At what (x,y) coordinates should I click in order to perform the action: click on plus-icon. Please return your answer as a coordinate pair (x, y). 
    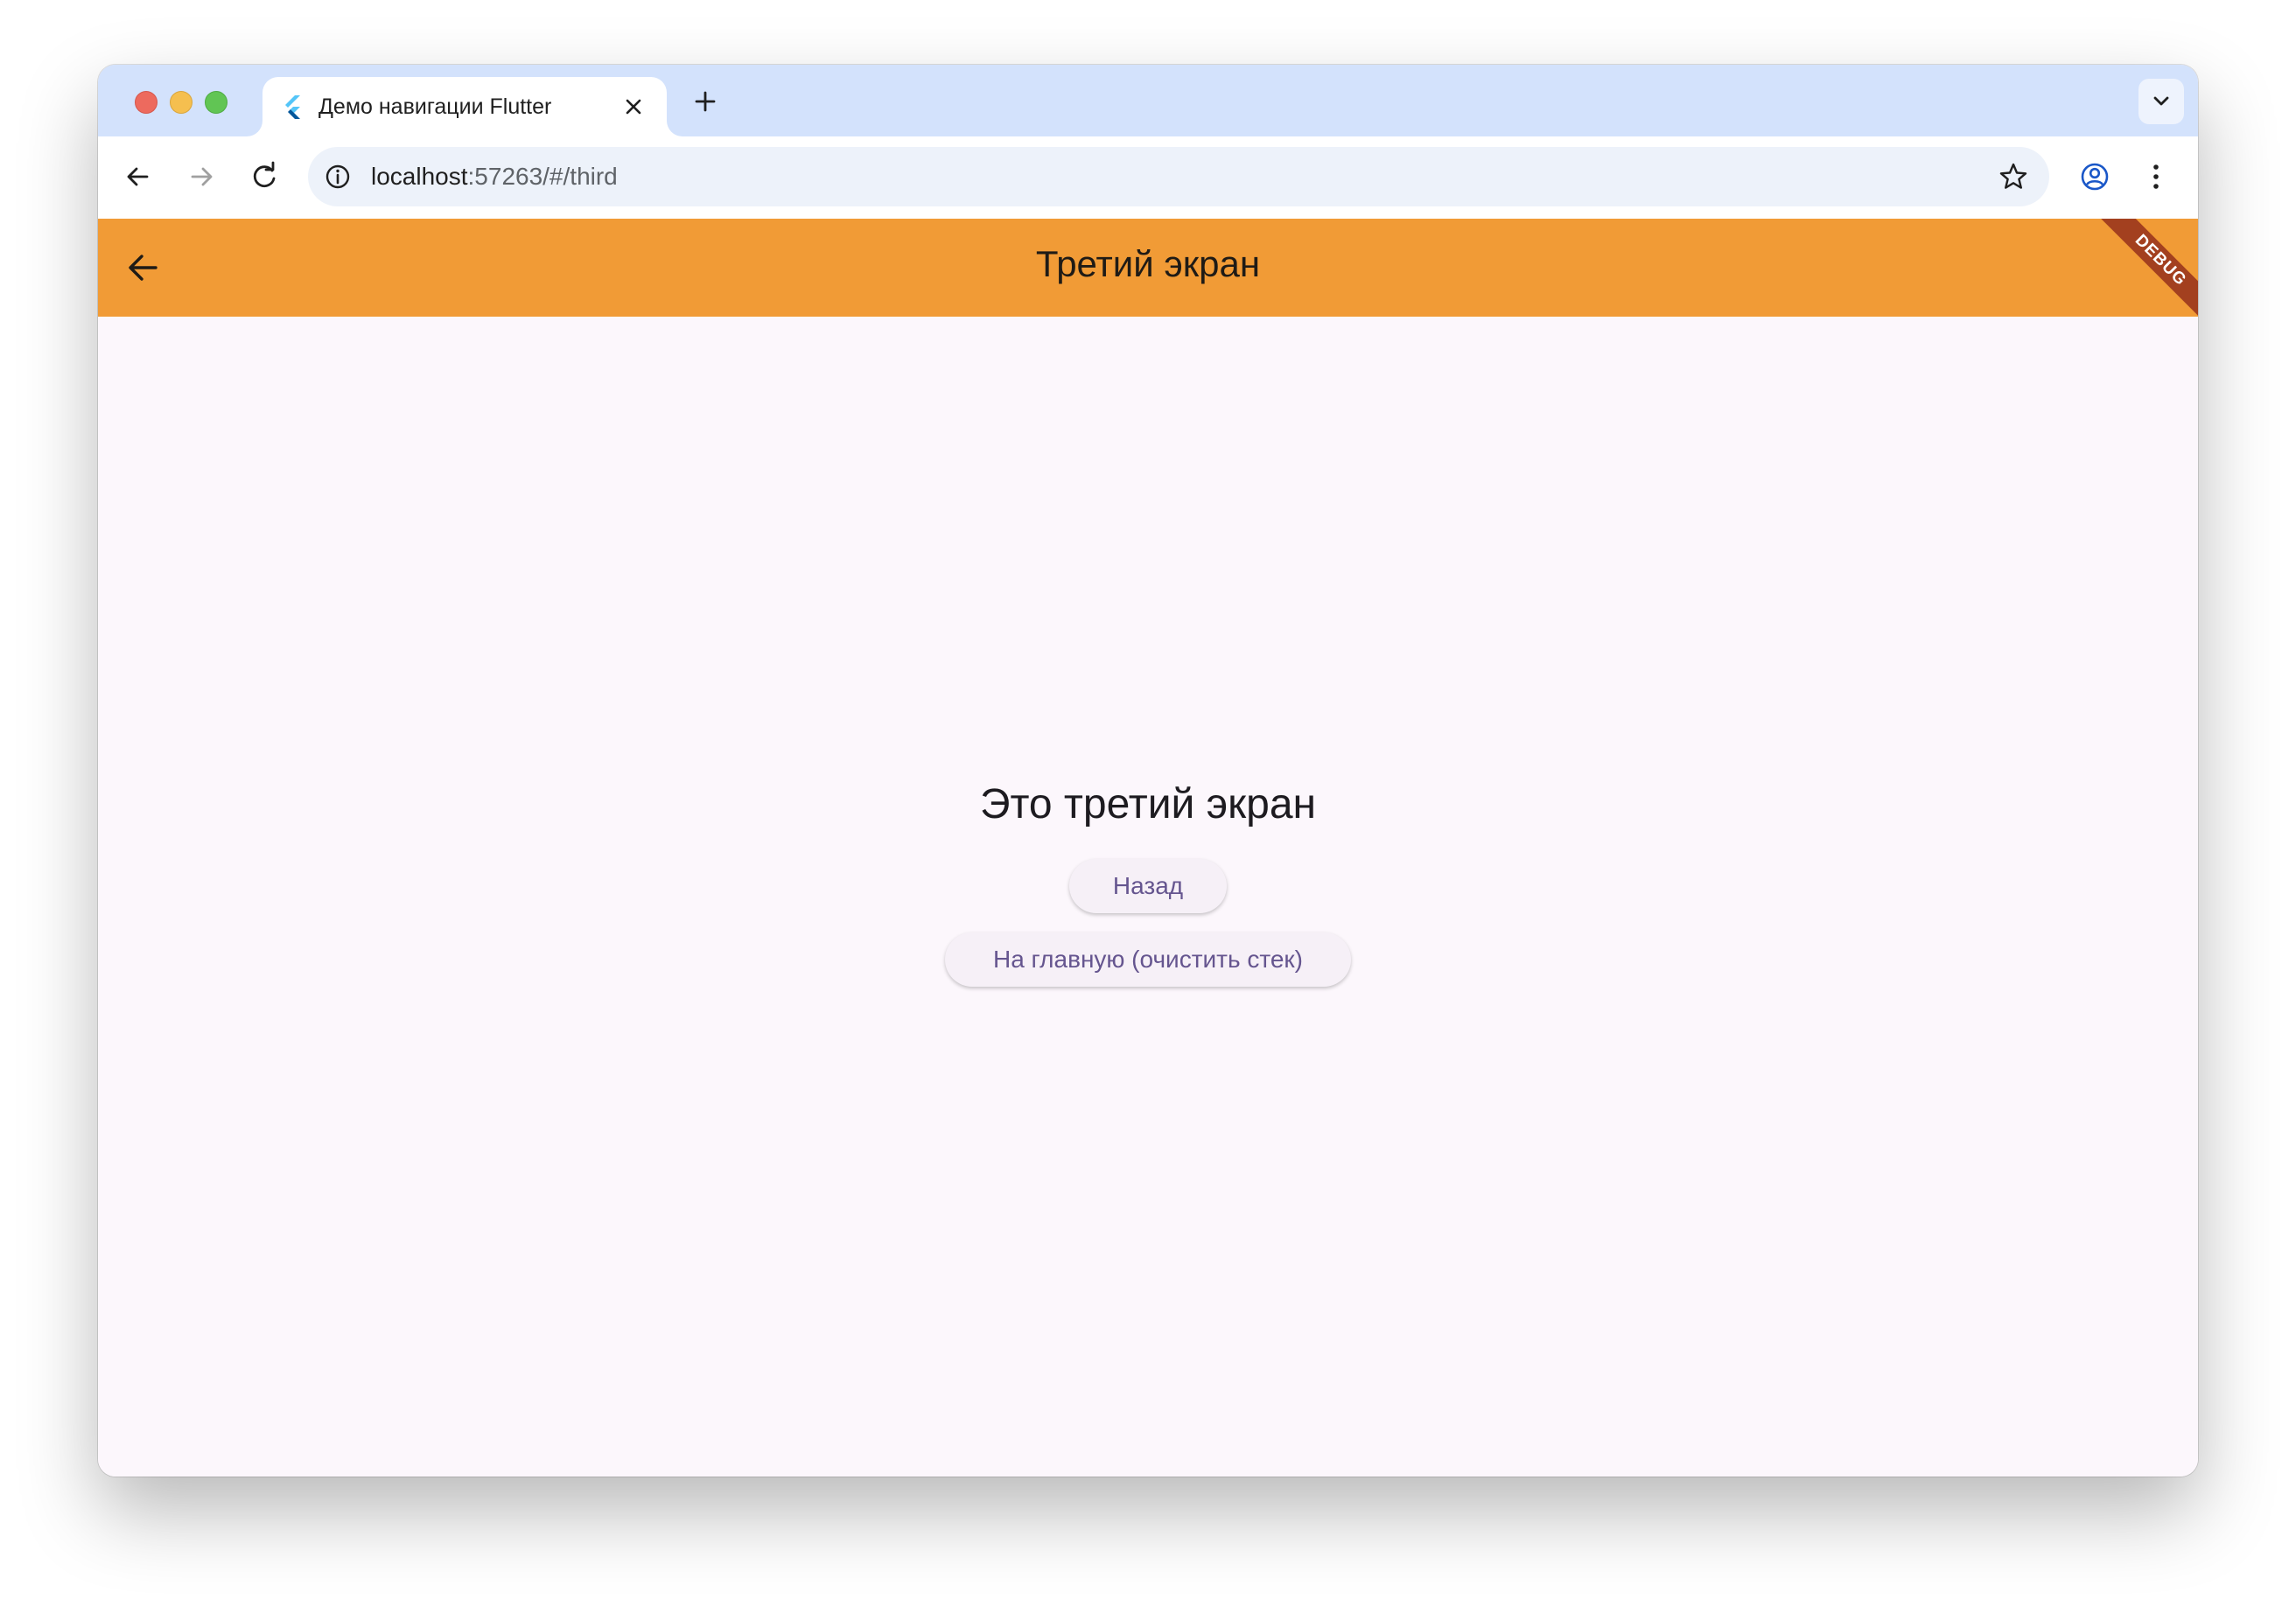
    Looking at the image, I should click on (705, 101).